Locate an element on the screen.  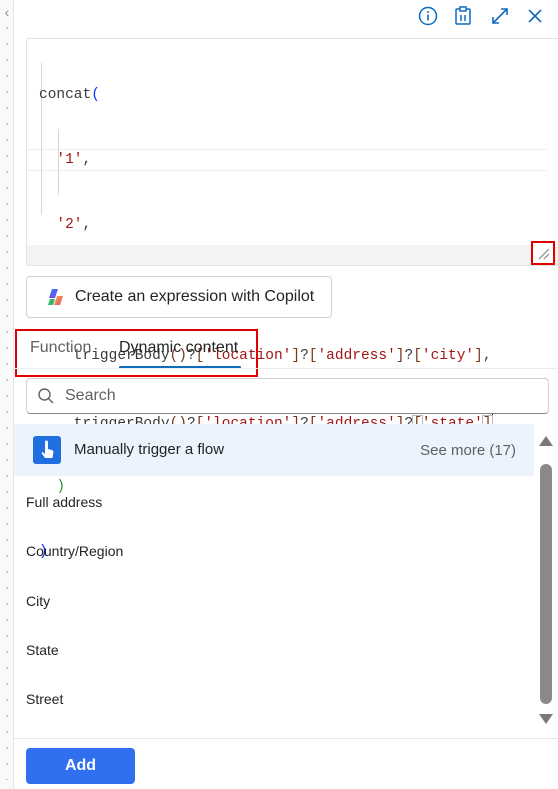
scrollbar-thumb is located at coordinates (546, 584).